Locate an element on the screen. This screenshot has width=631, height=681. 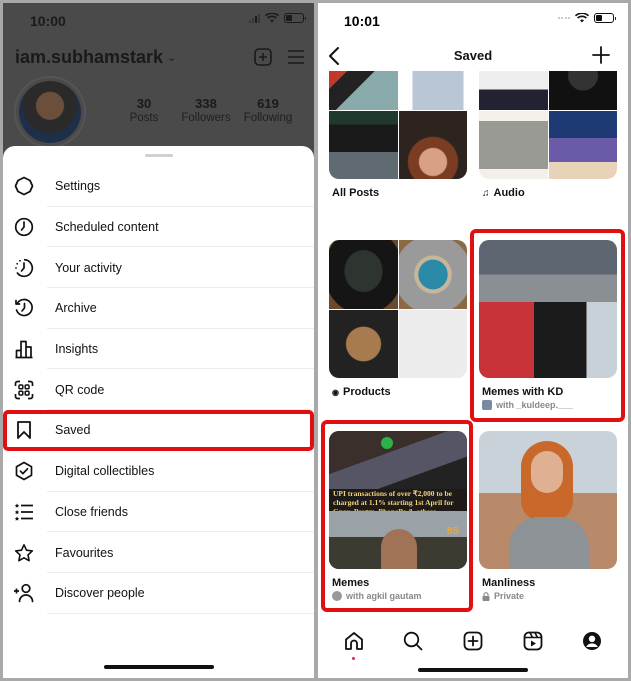
menu-item-favourites: Favourites is located at coordinates (158, 552).